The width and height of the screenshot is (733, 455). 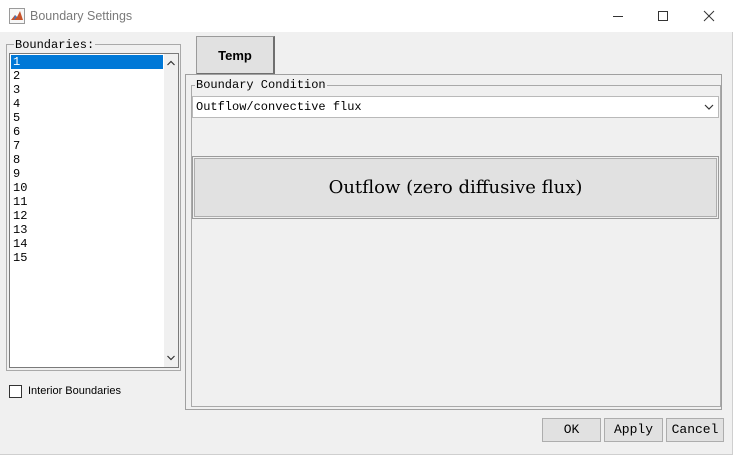 What do you see at coordinates (87, 62) in the screenshot?
I see `list-item: 1` at bounding box center [87, 62].